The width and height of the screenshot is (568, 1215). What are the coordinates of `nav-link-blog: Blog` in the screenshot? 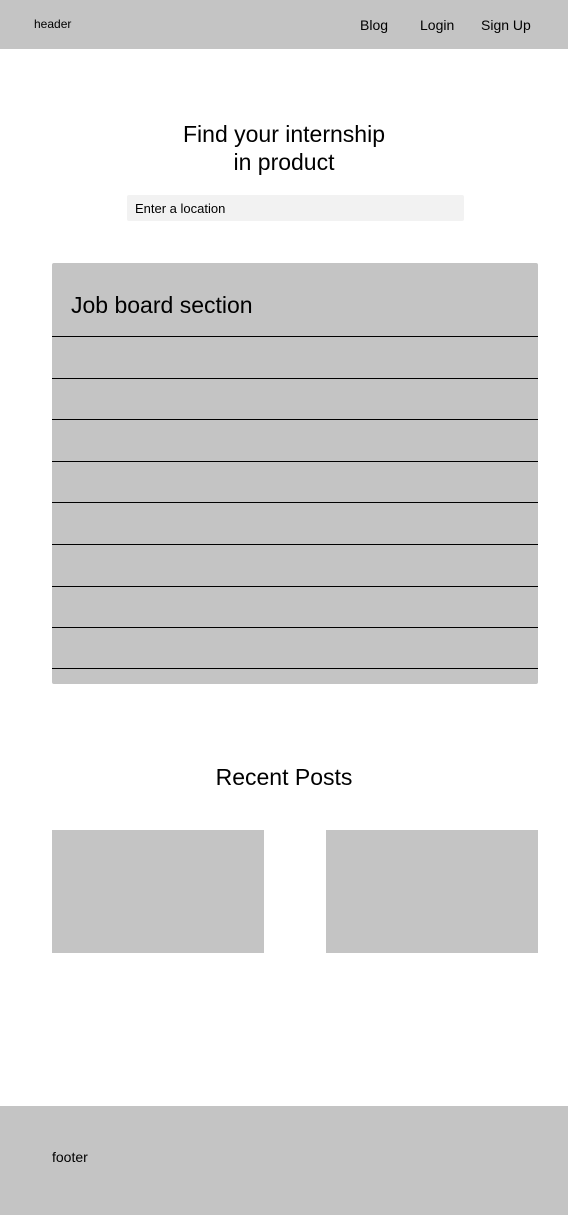 It's located at (374, 25).